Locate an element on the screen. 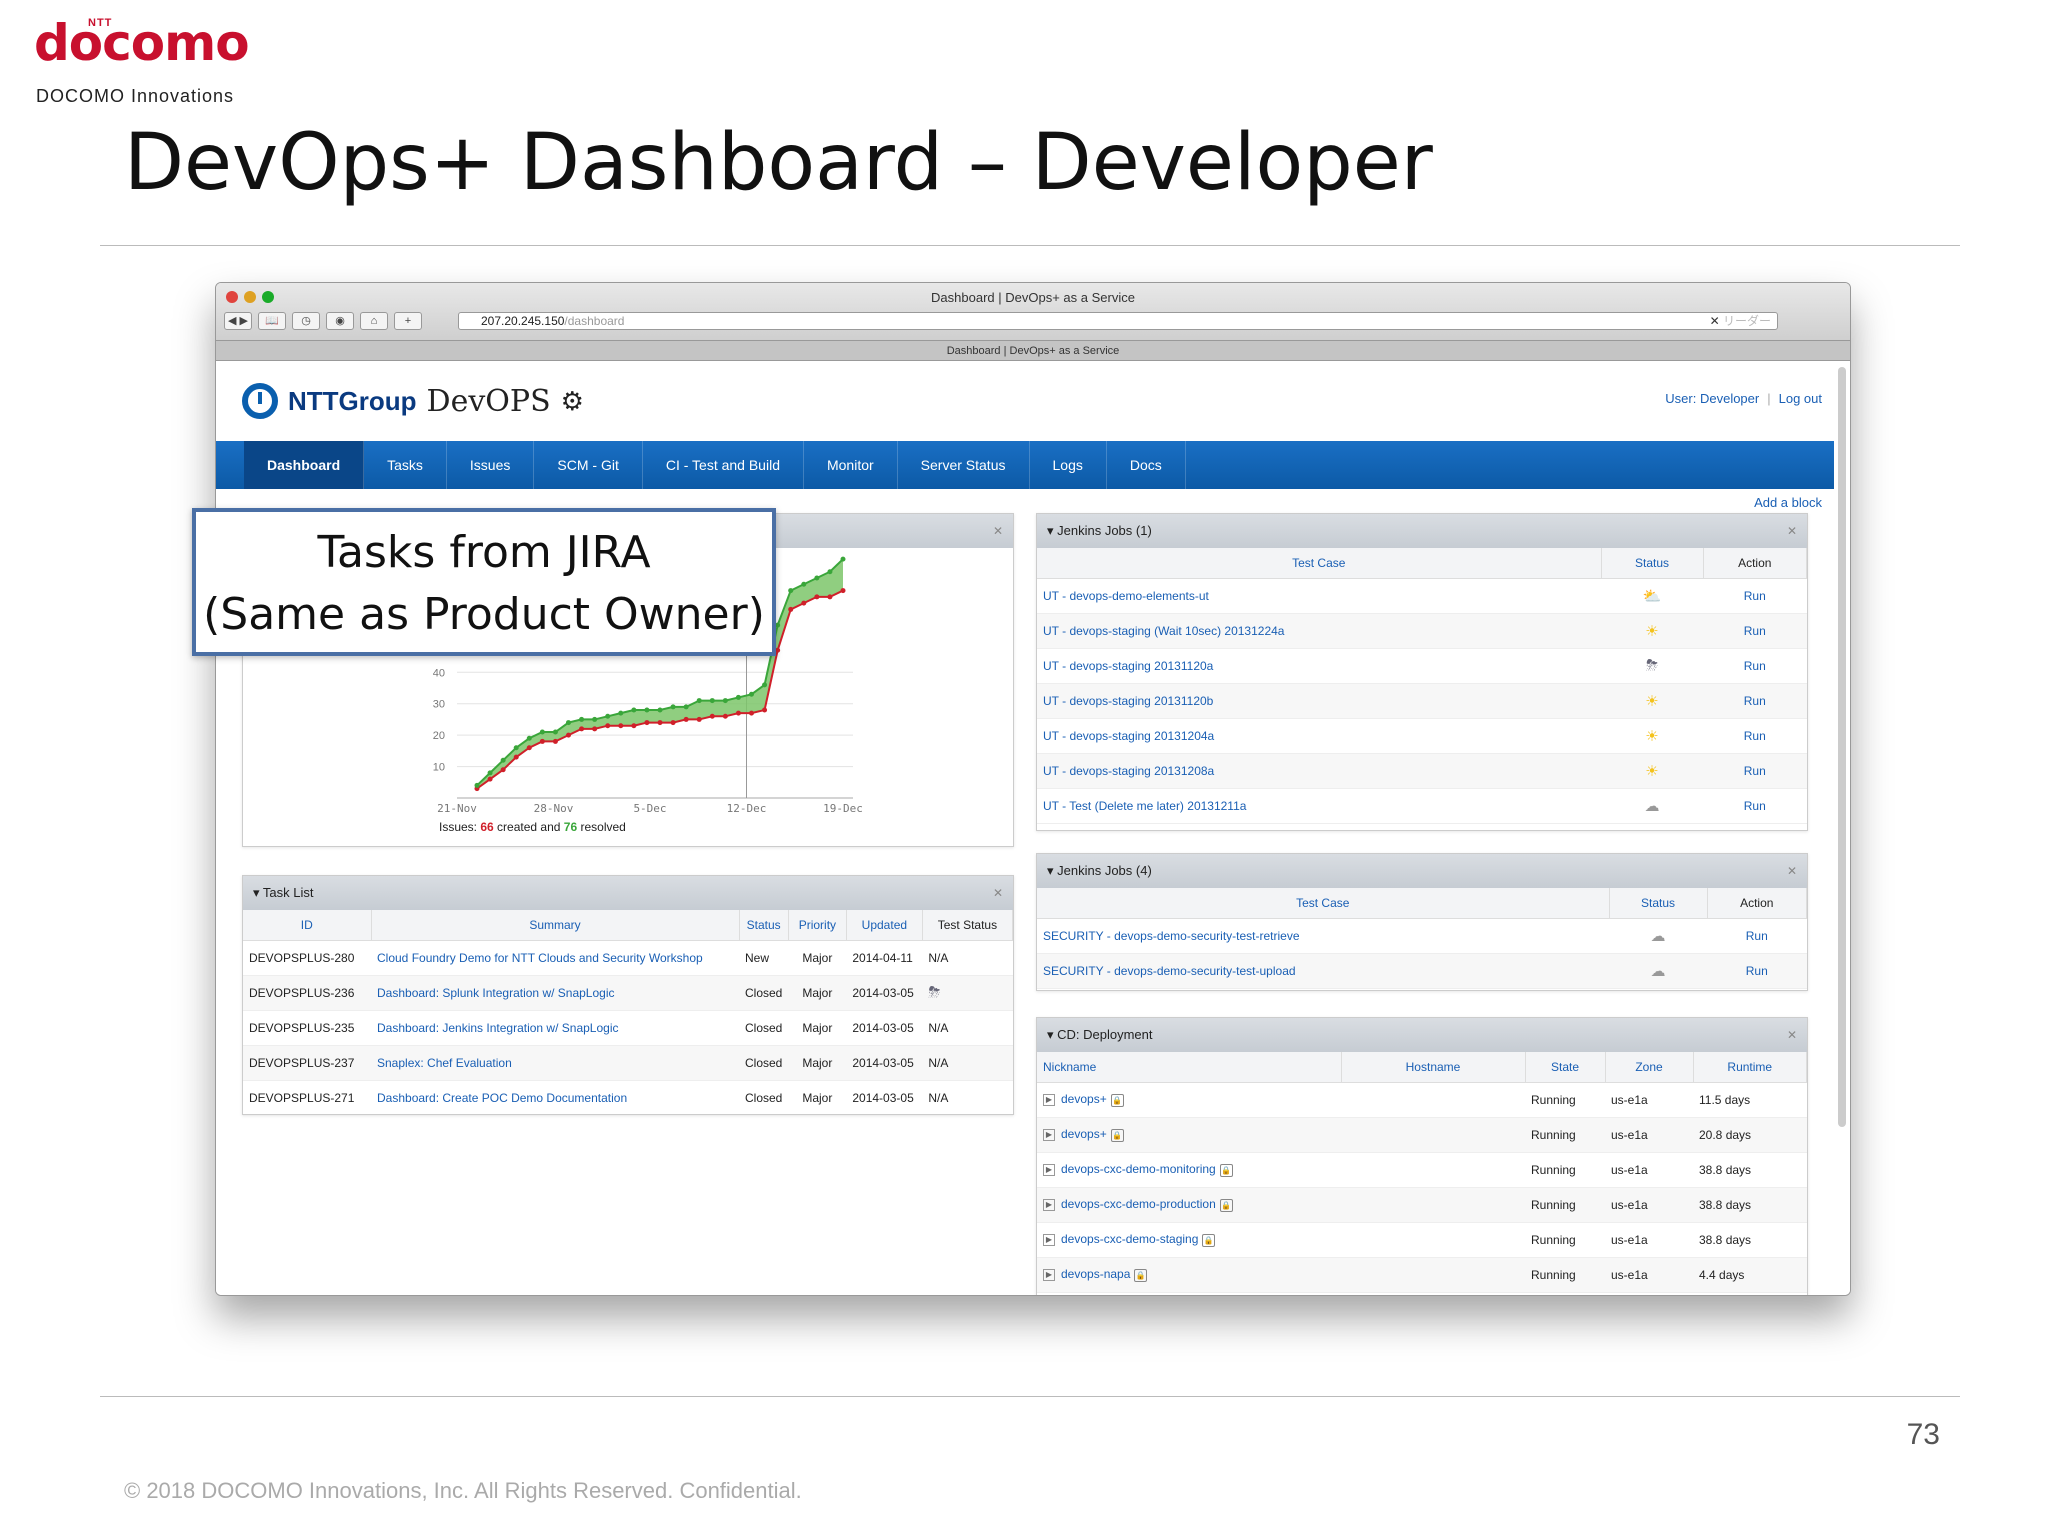  nav-server-status: Server Status is located at coordinates (964, 465).